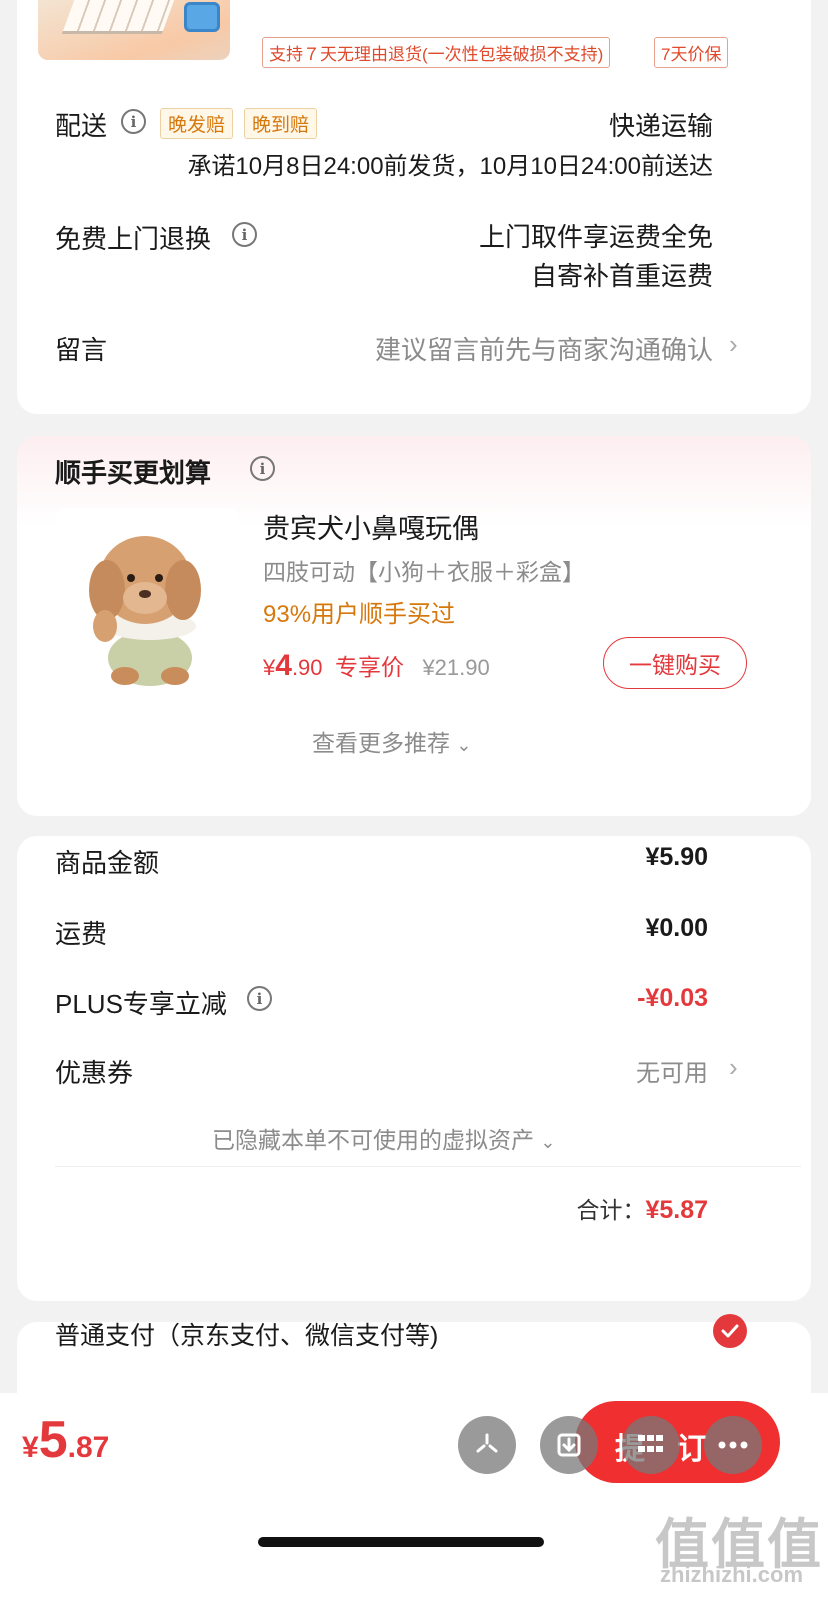 This screenshot has width=828, height=1623. Describe the element at coordinates (651, 1445) in the screenshot. I see `grid-icon` at that location.